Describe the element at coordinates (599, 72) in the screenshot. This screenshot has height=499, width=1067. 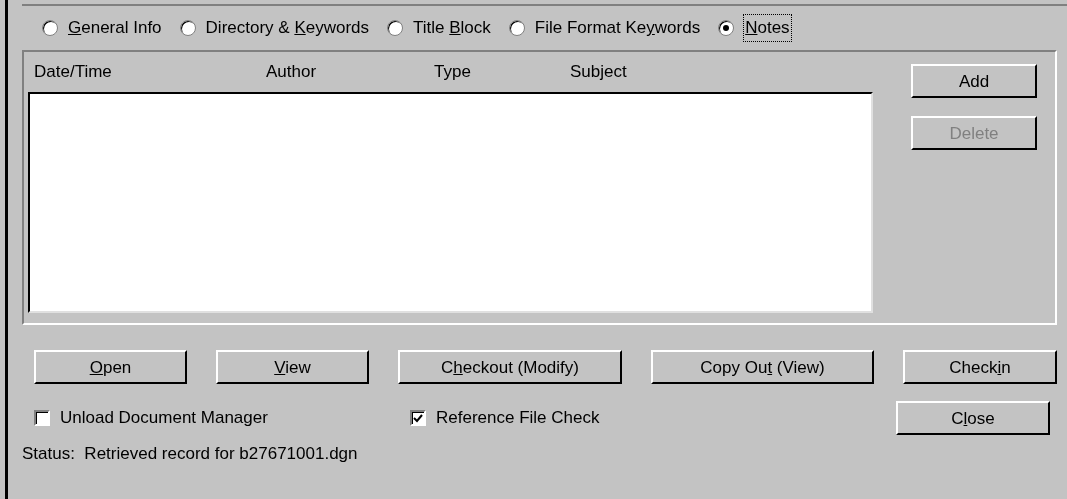
I see `column-header: Subject` at that location.